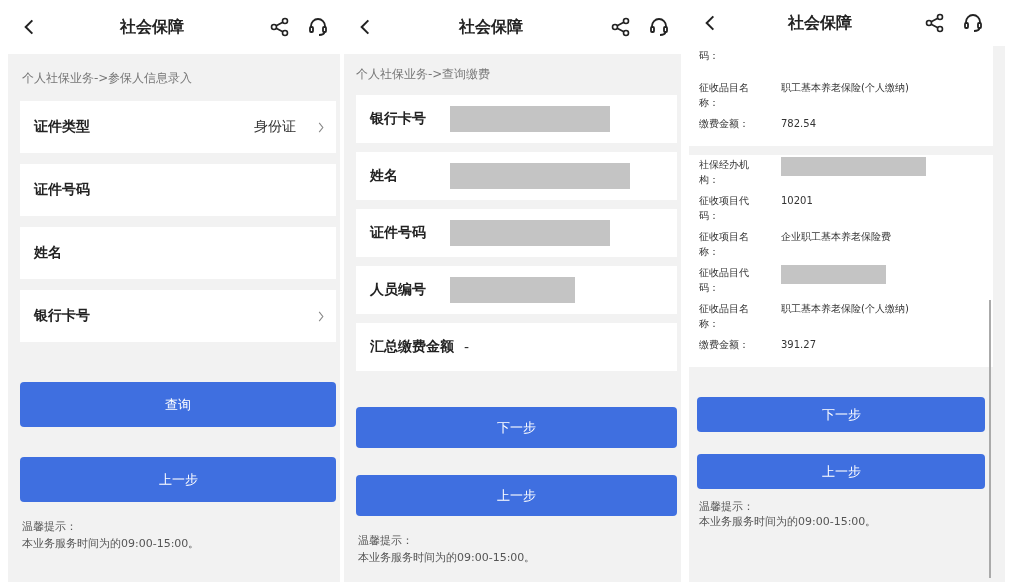  Describe the element at coordinates (398, 290) in the screenshot. I see `field-label: 人员编号` at that location.